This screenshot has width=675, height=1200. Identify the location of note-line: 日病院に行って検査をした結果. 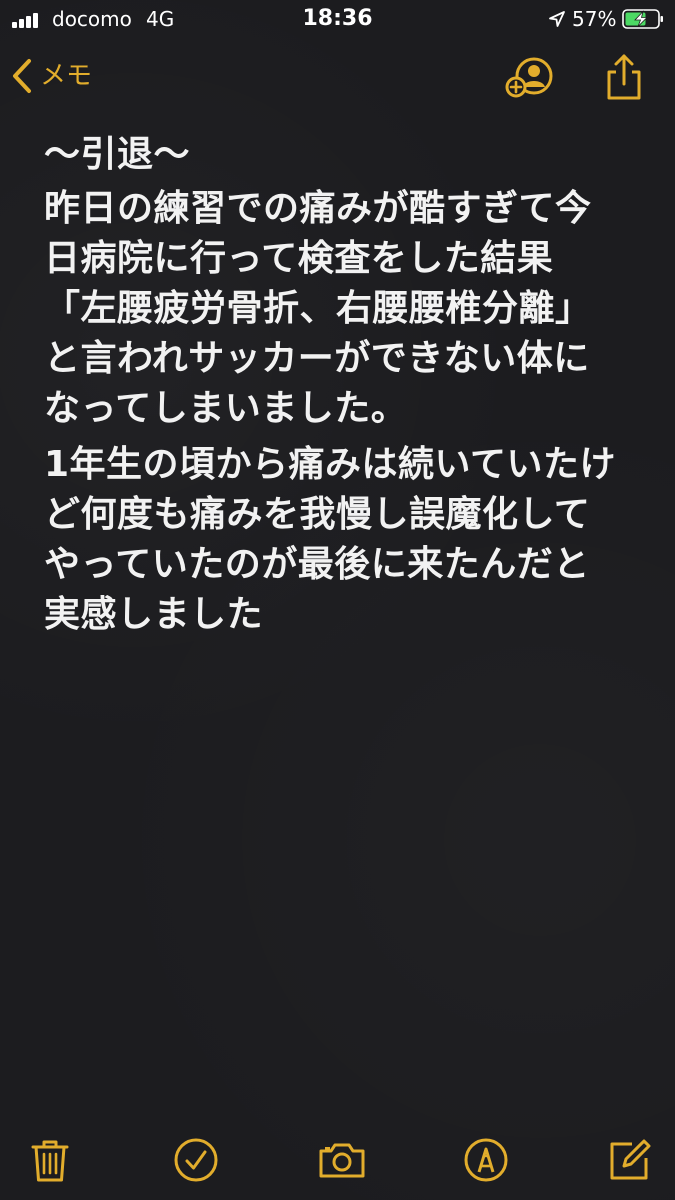
(299, 258).